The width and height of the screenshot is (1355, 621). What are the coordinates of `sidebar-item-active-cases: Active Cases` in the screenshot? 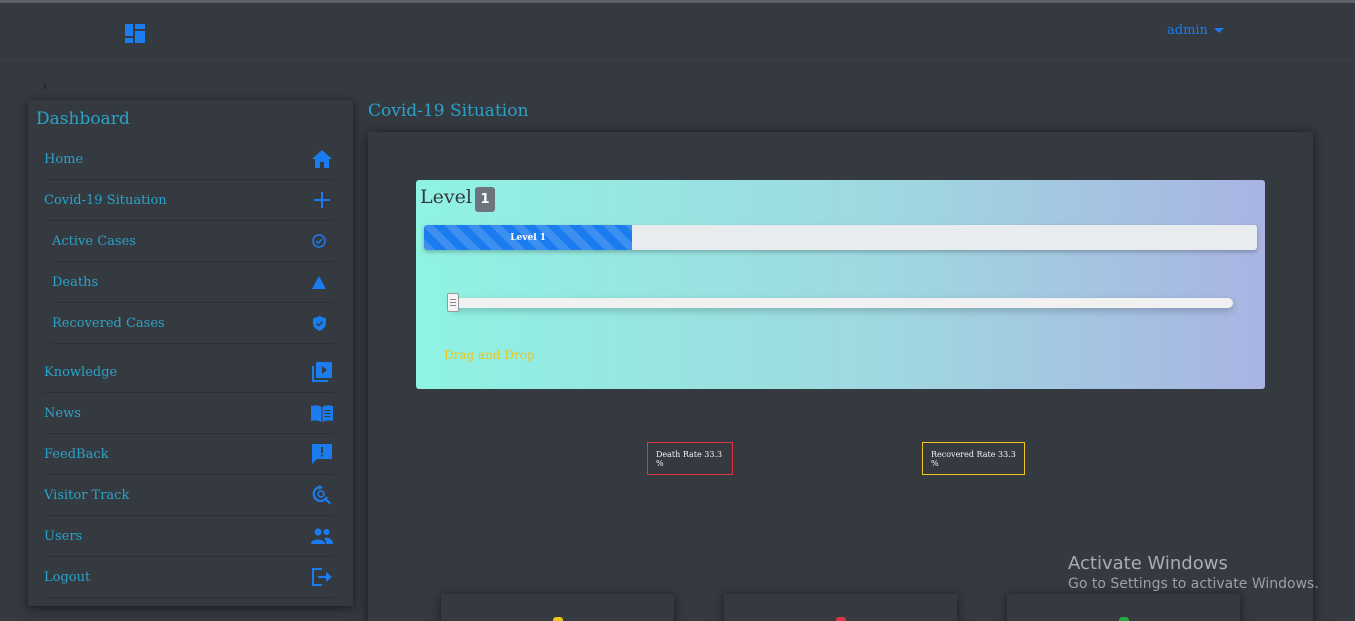 It's located at (193, 241).